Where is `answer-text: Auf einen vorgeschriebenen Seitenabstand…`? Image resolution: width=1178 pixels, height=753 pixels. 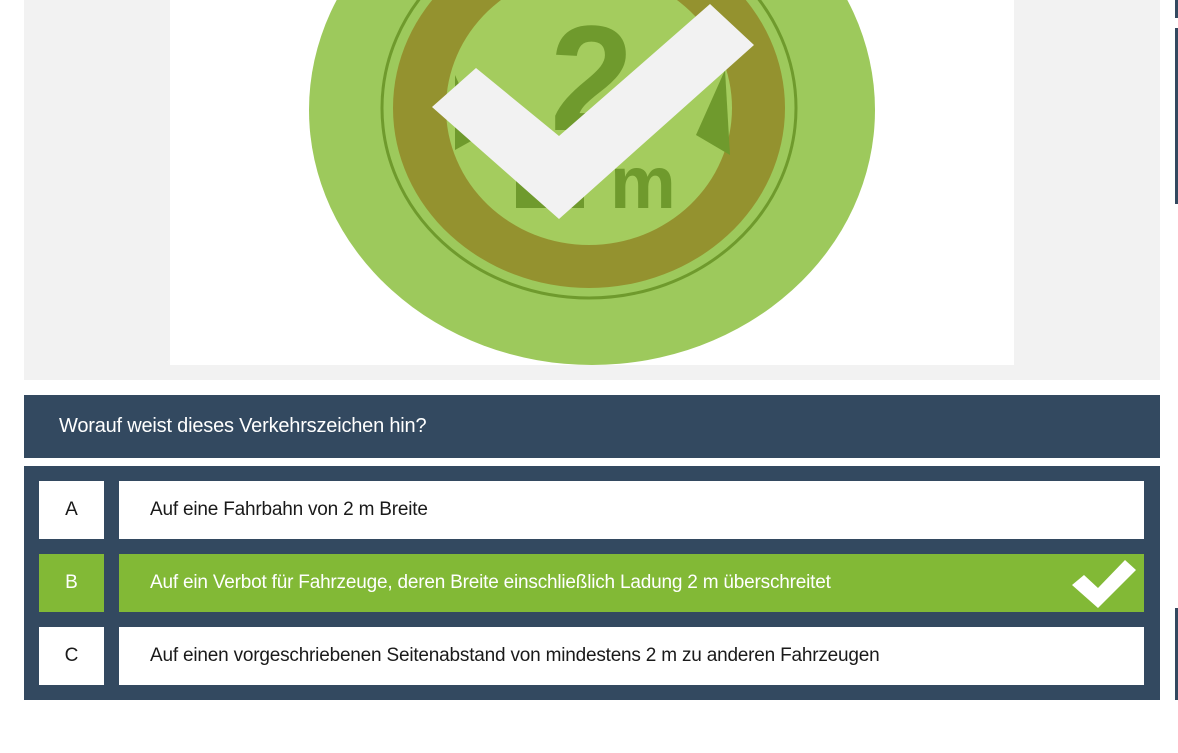
answer-text: Auf einen vorgeschriebenen Seitenabstand… is located at coordinates (631, 656).